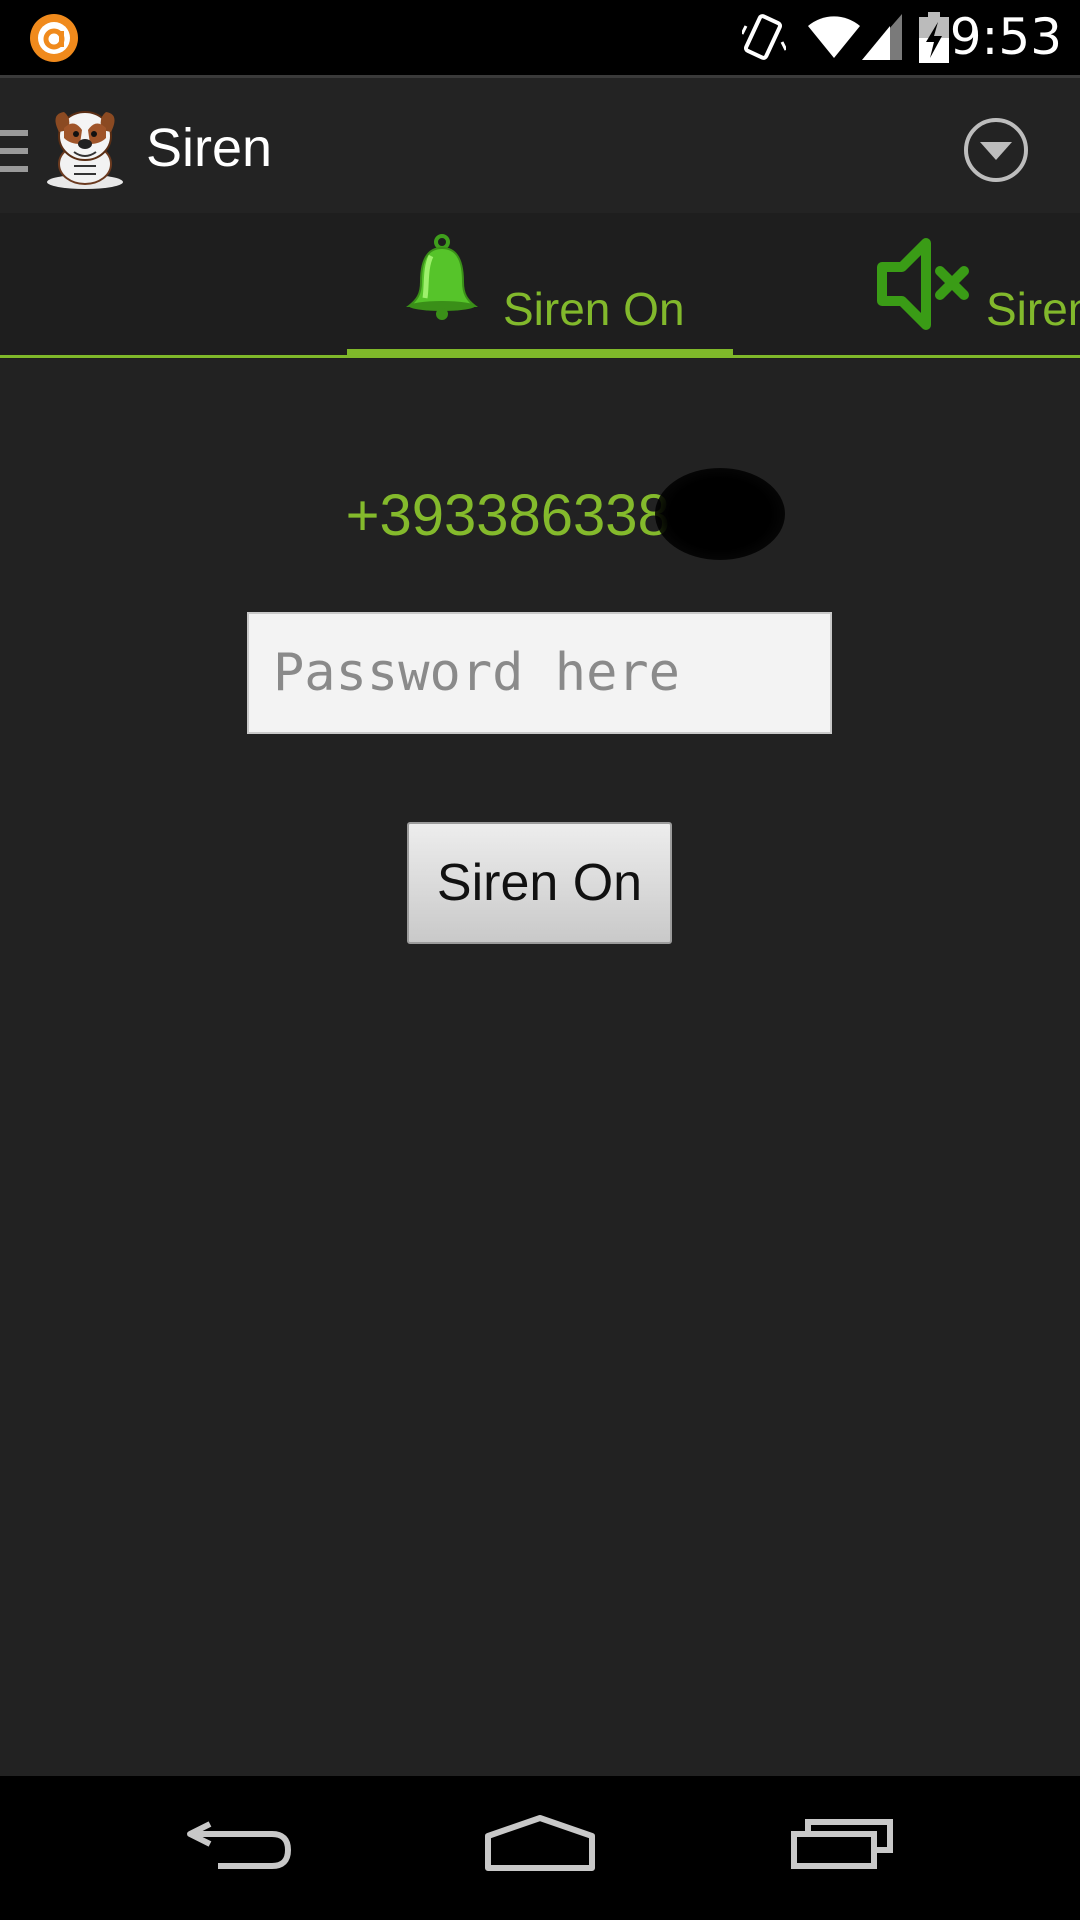 This screenshot has height=1920, width=1080. I want to click on wifi-icon, so click(834, 38).